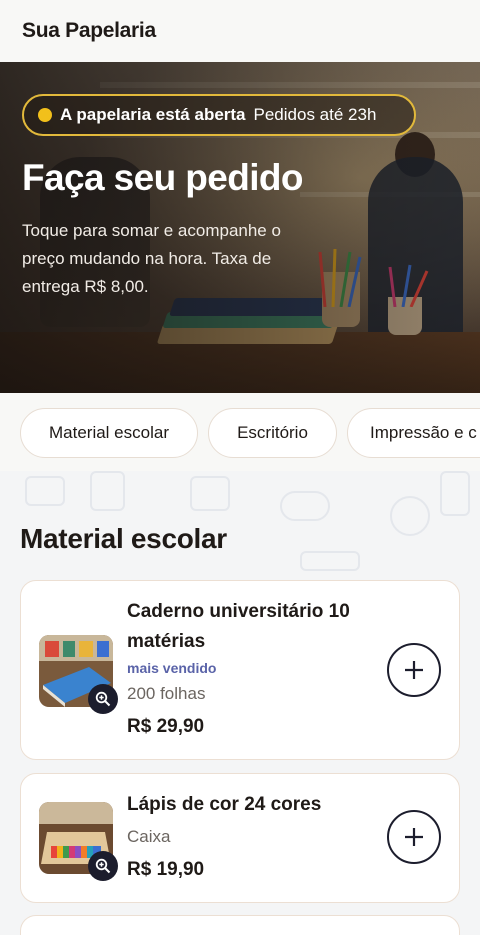 This screenshot has height=935, width=480. Describe the element at coordinates (224, 804) in the screenshot. I see `product-name: Lápis de cor 24 cores` at that location.